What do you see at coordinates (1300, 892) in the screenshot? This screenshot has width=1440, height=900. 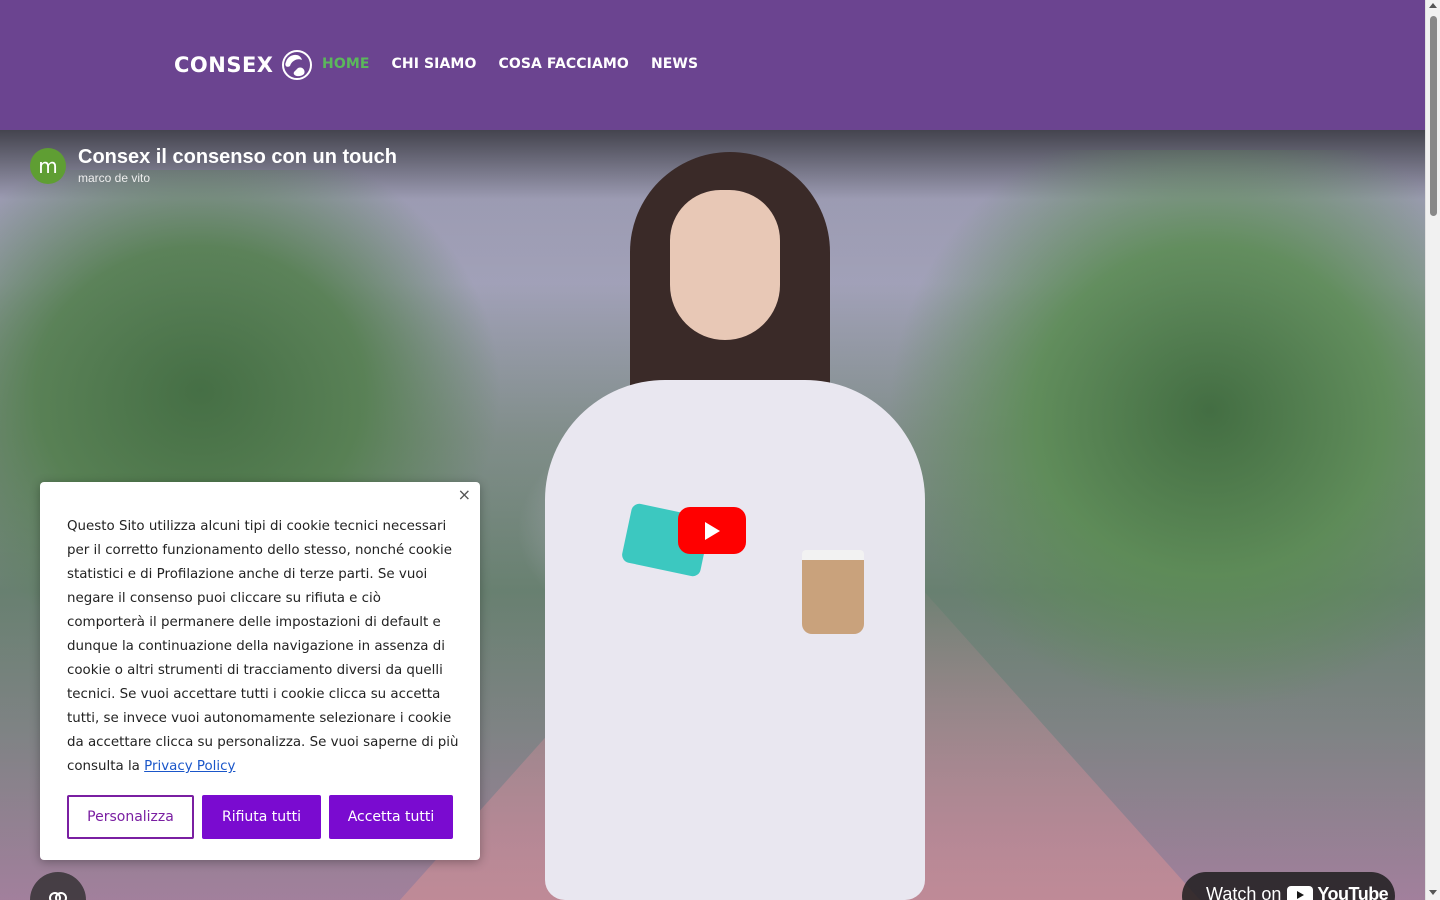 I see `youtube-play-icon` at bounding box center [1300, 892].